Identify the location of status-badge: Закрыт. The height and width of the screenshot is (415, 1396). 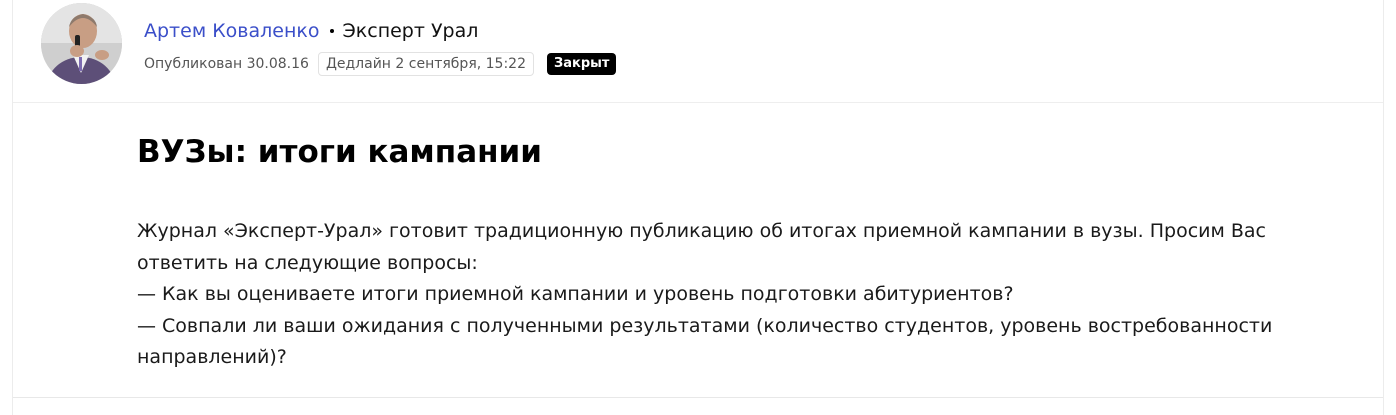
(581, 63).